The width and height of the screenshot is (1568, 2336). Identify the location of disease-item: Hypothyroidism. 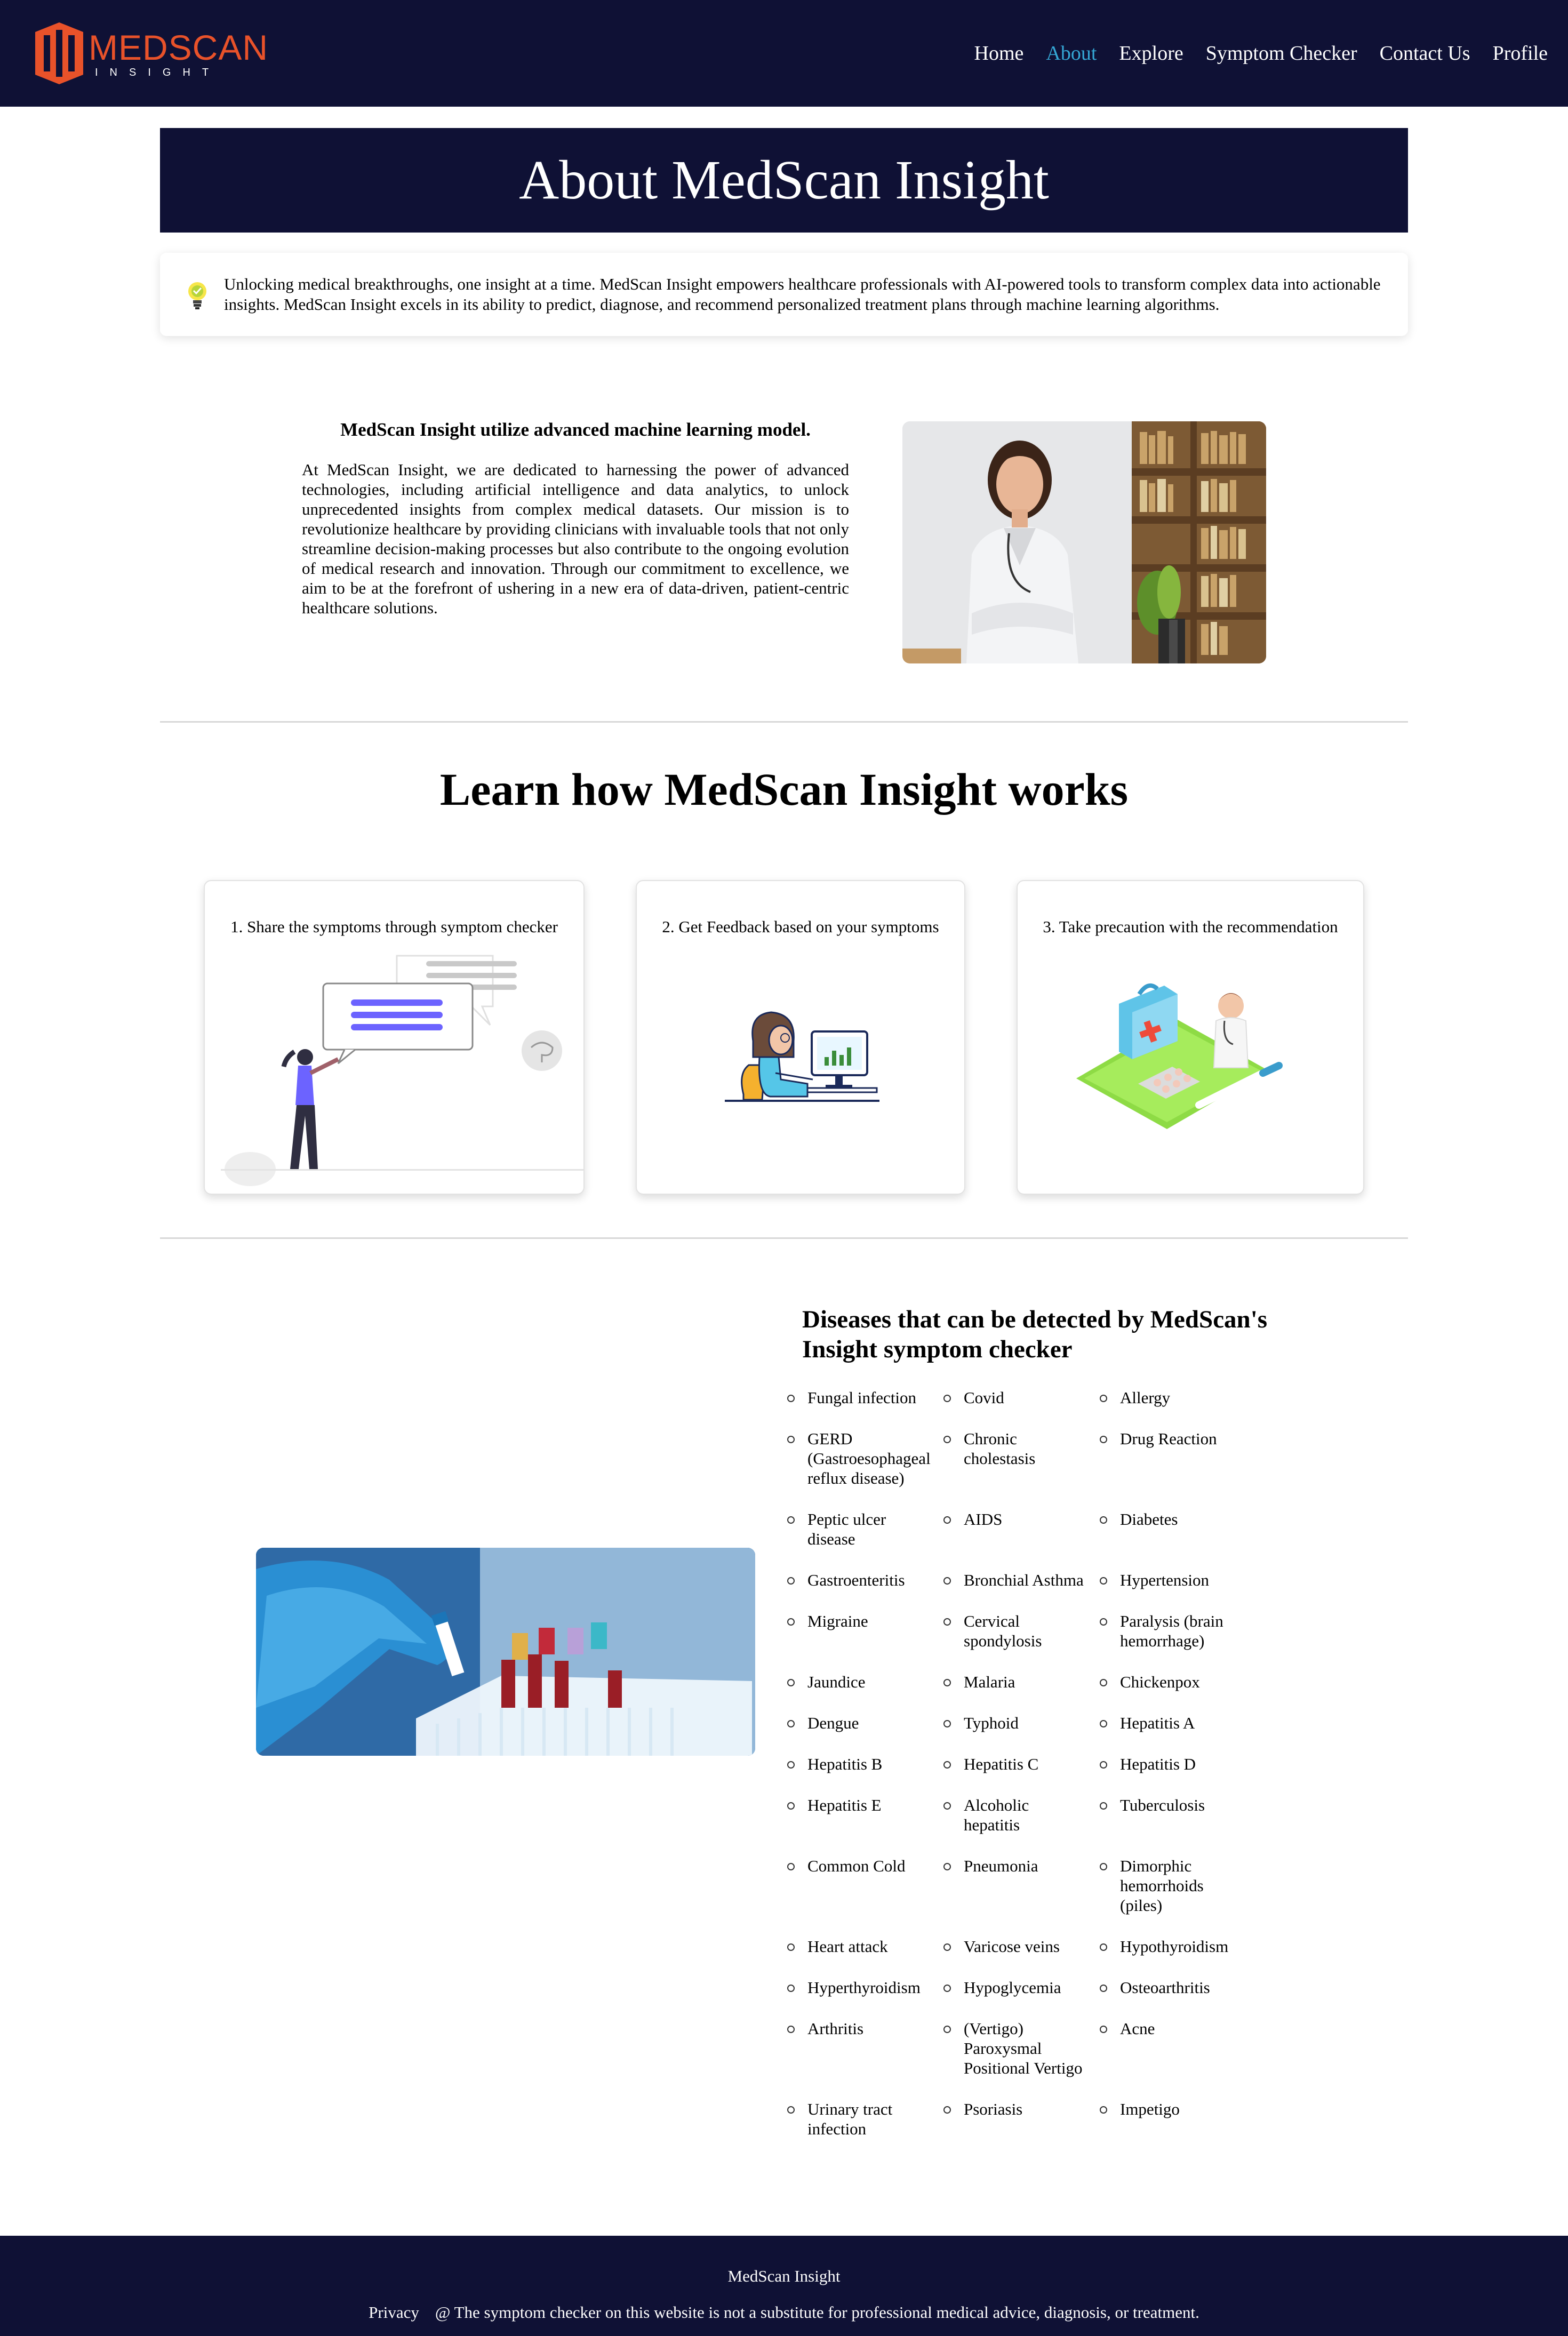
(1175, 1946).